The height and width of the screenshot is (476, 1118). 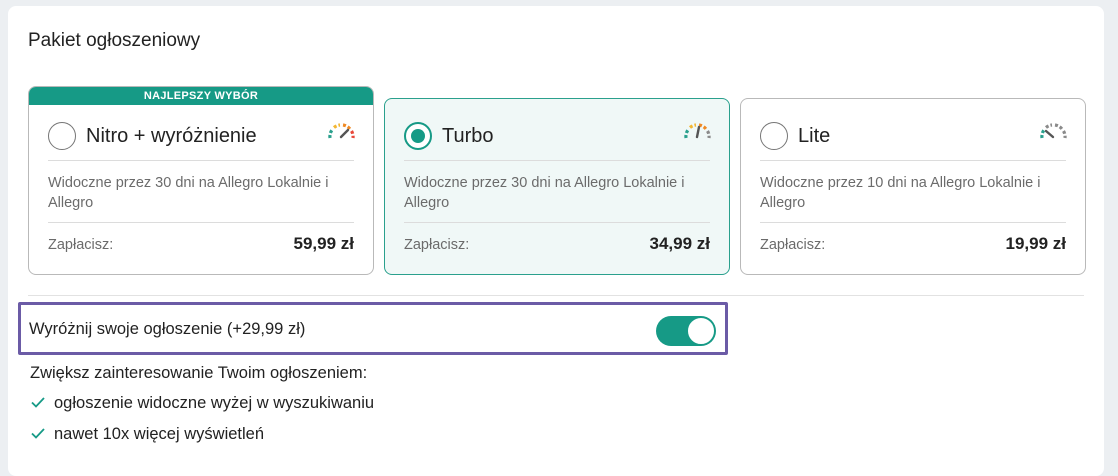 I want to click on benefit-item: nawet 10x więcej wyświetleń, so click(x=147, y=434).